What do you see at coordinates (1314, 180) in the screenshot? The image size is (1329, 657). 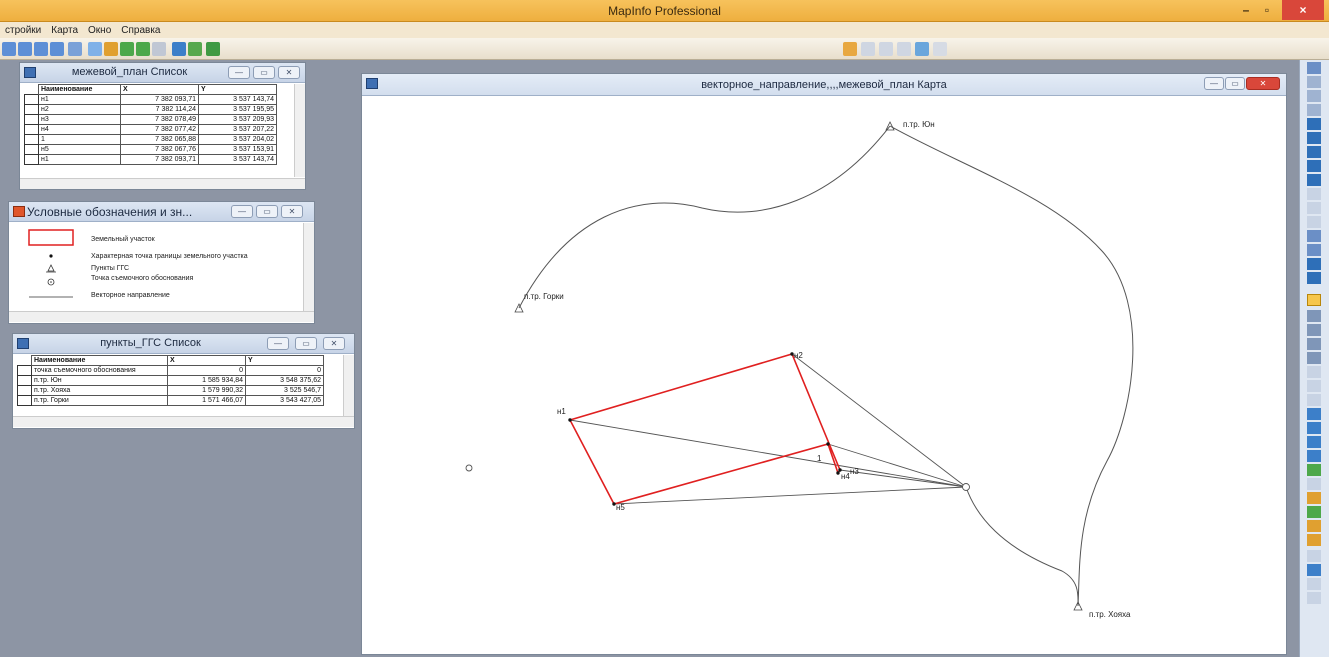 I see `text-tool-icon` at bounding box center [1314, 180].